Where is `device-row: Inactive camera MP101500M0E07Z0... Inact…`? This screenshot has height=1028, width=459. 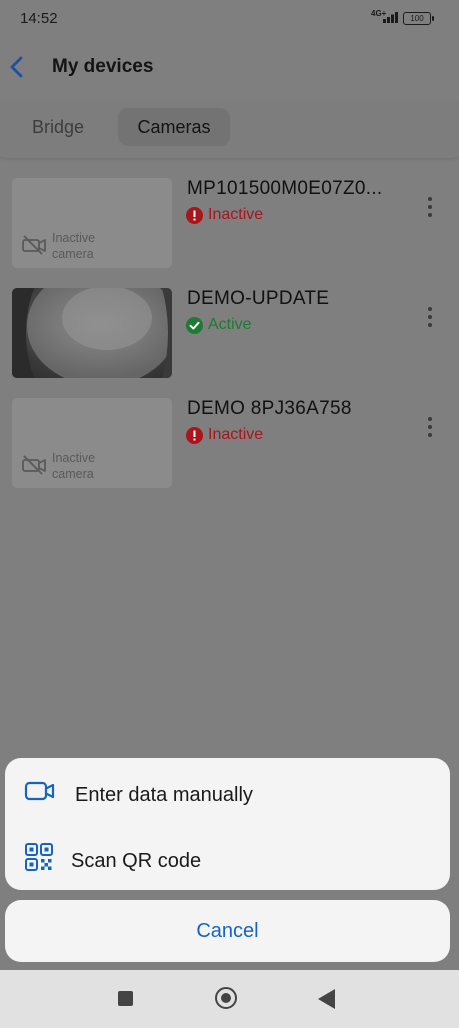
device-row: Inactive camera MP101500M0E07Z0... Inact… is located at coordinates (229, 224).